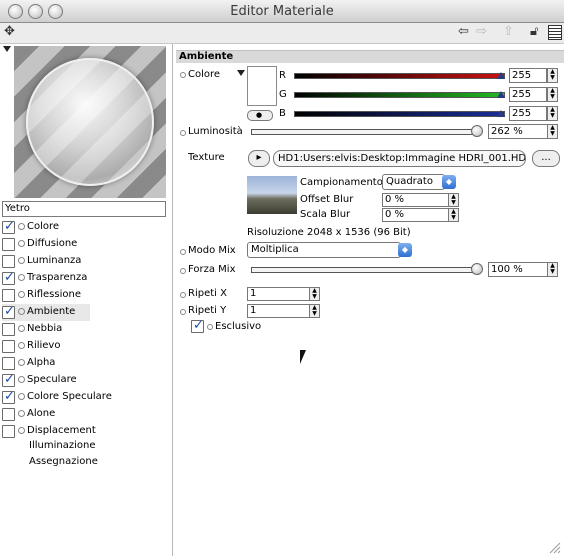 The image size is (564, 556). I want to click on color-menu-arrow-icon, so click(241, 73).